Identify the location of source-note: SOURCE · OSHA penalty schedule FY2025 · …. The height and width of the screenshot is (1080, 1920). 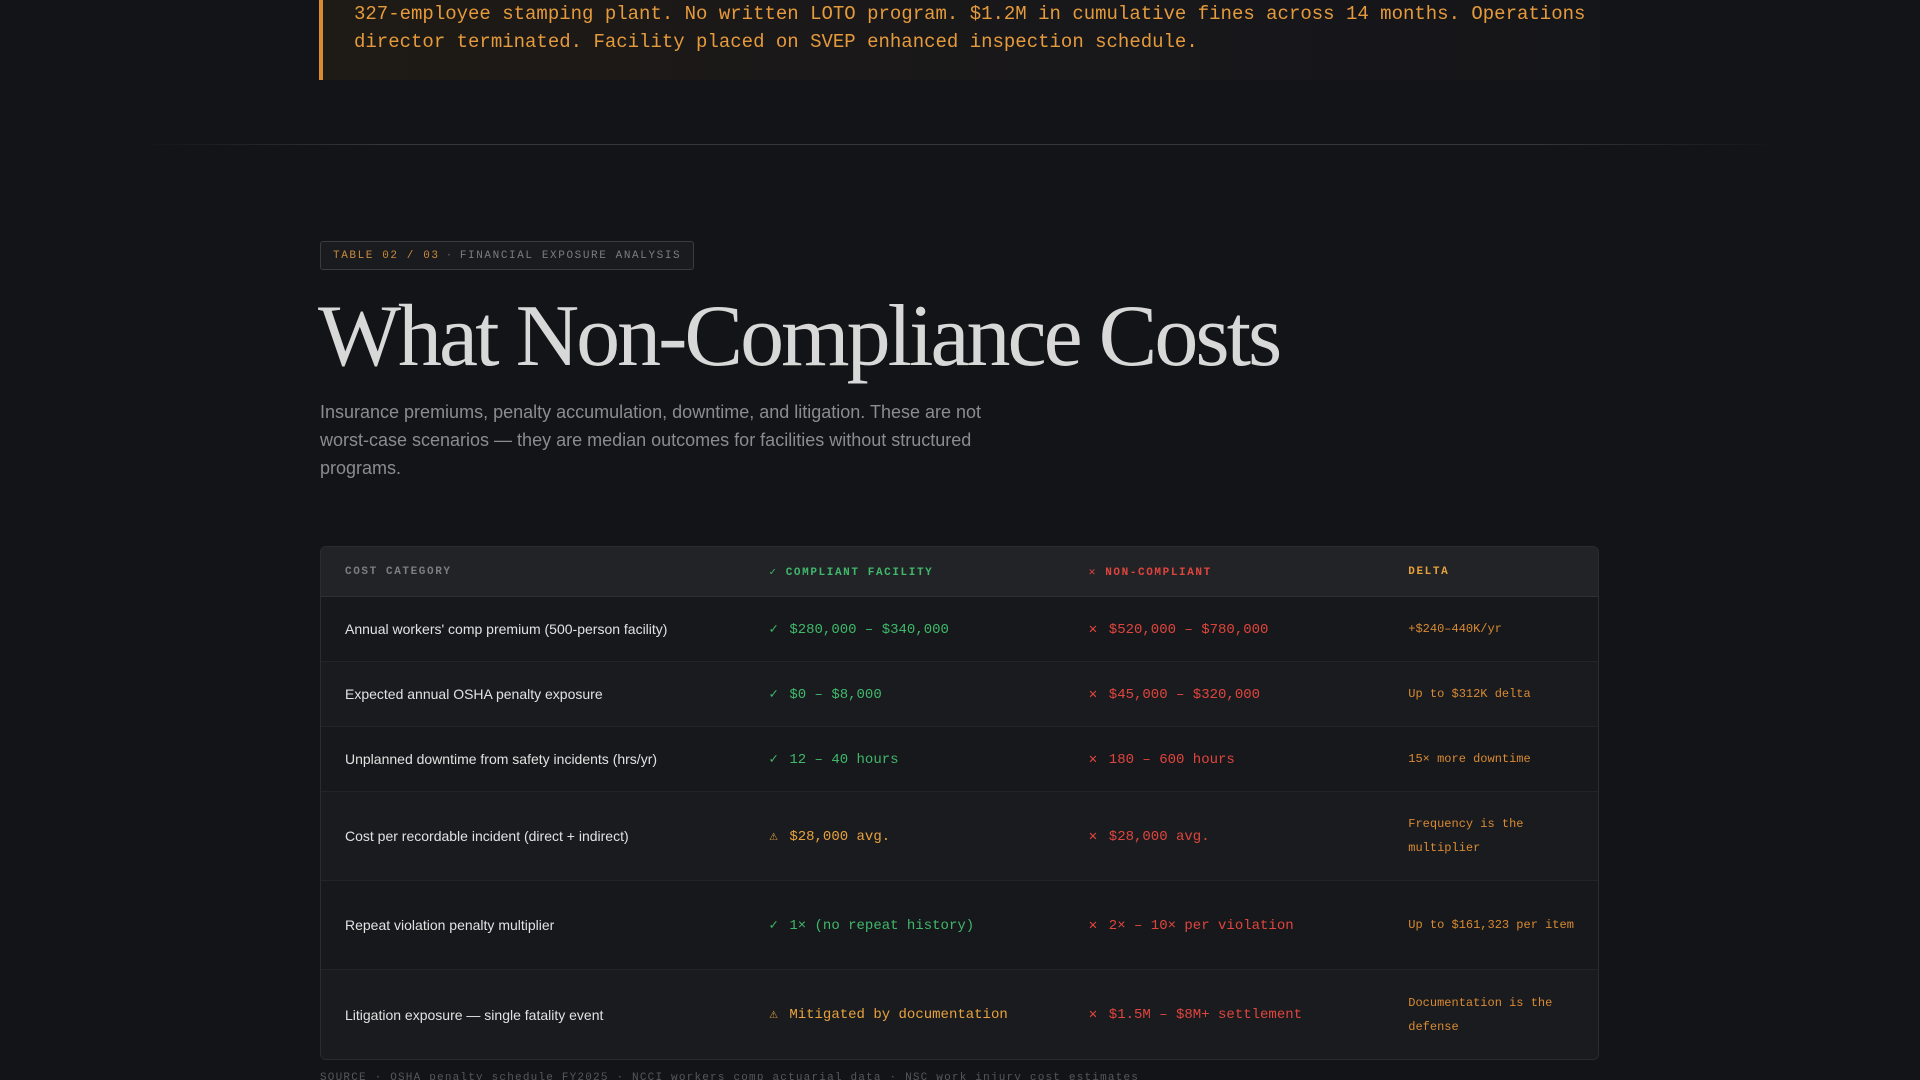
(730, 1076).